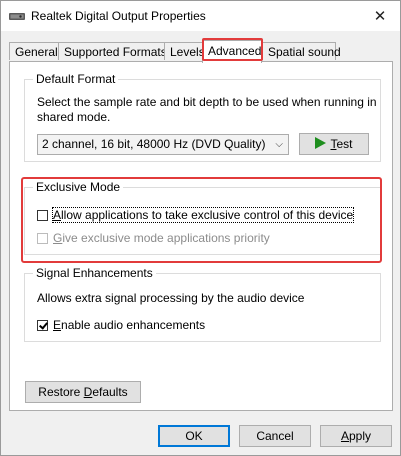 Image resolution: width=401 pixels, height=456 pixels. I want to click on window-title: Realtek Digital Output Properties, so click(118, 16).